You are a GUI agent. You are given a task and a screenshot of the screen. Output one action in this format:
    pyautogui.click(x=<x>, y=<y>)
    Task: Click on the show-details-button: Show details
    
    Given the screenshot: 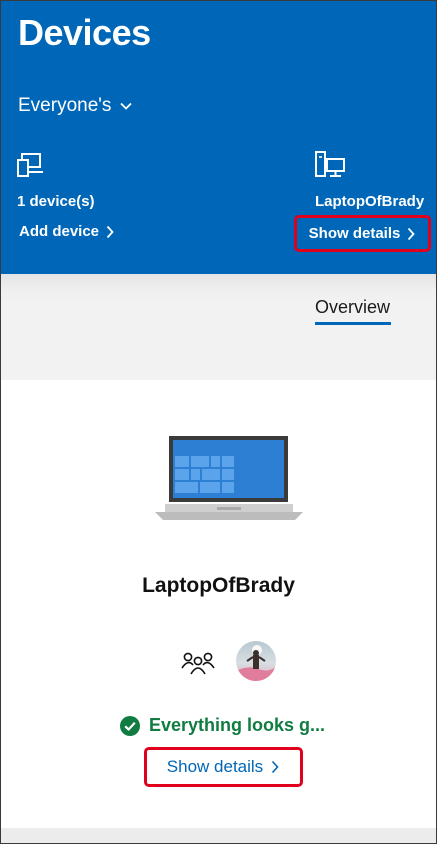 What is the action you would take?
    pyautogui.click(x=223, y=767)
    